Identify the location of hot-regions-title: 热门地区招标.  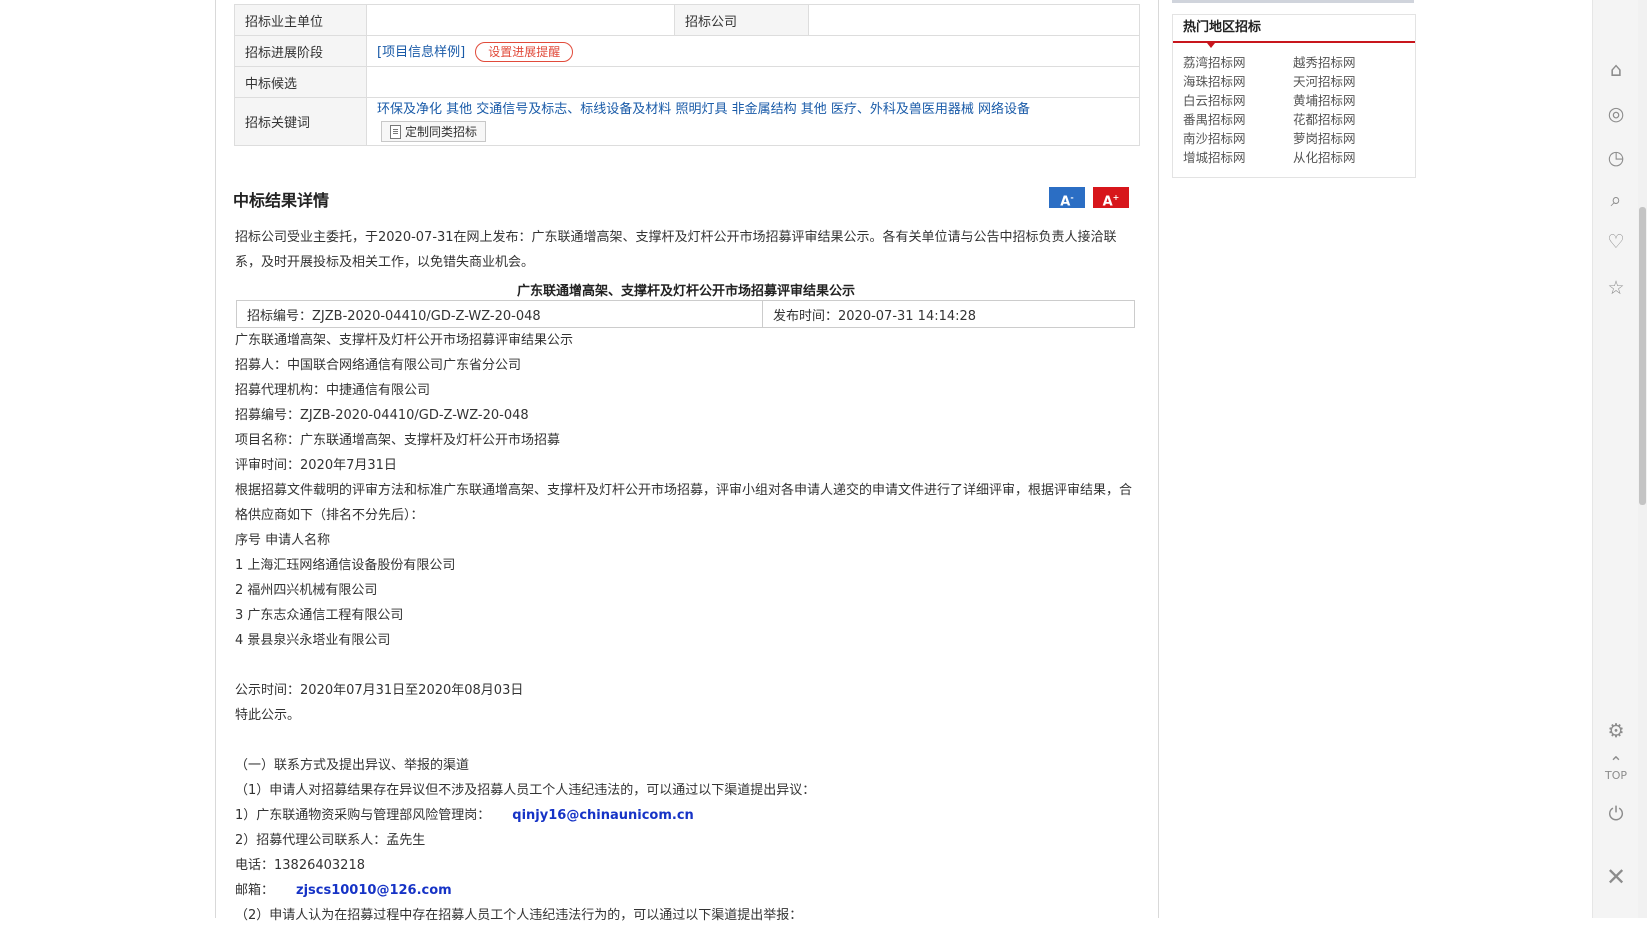
(1294, 31).